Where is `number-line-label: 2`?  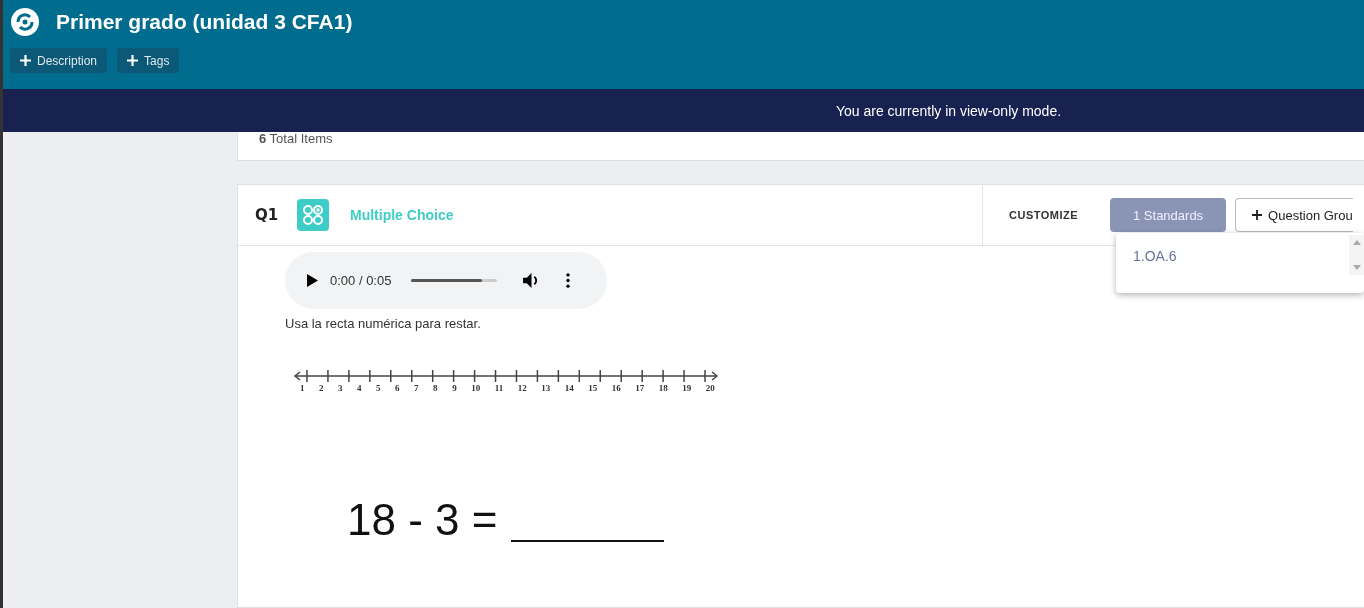 number-line-label: 2 is located at coordinates (321, 388).